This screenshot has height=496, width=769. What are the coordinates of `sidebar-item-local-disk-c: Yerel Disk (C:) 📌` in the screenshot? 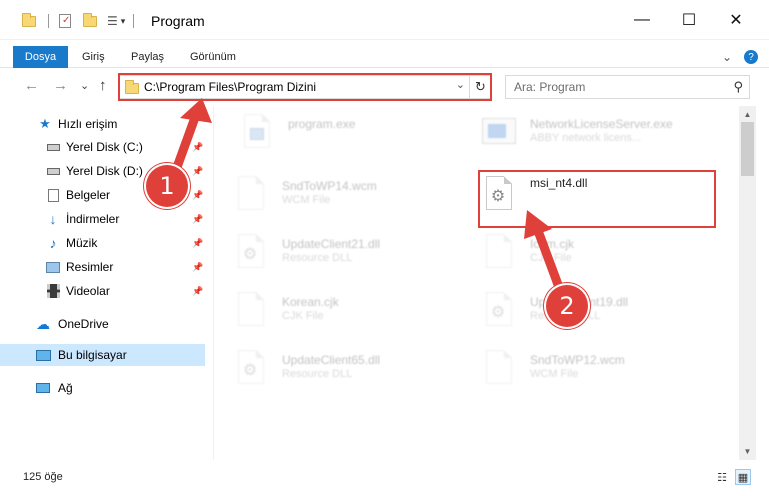 It's located at (107, 147).